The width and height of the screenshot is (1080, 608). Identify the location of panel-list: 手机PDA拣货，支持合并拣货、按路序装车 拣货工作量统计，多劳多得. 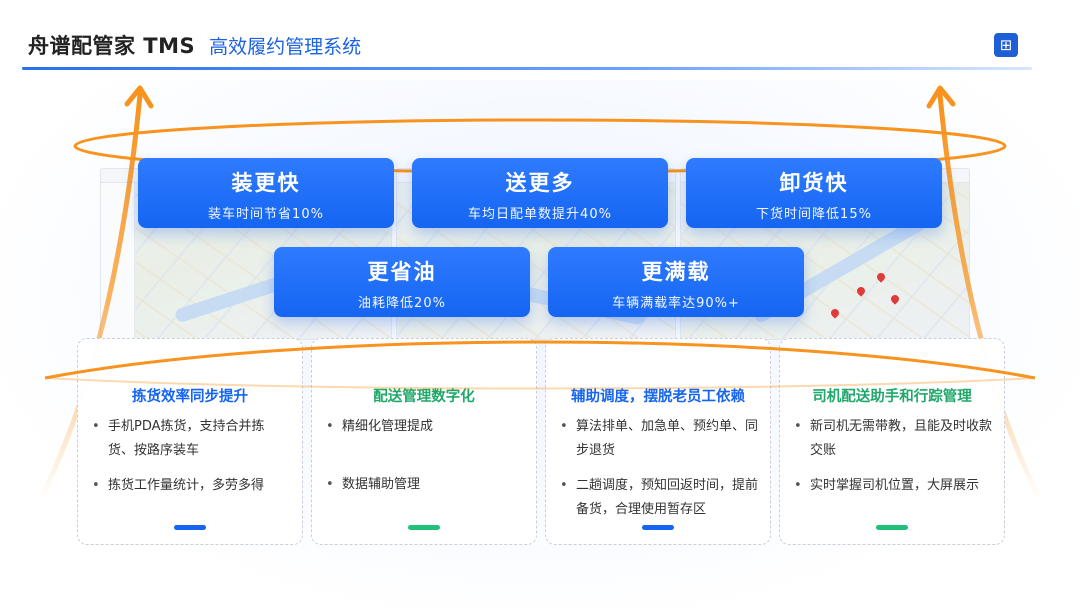
(191, 462).